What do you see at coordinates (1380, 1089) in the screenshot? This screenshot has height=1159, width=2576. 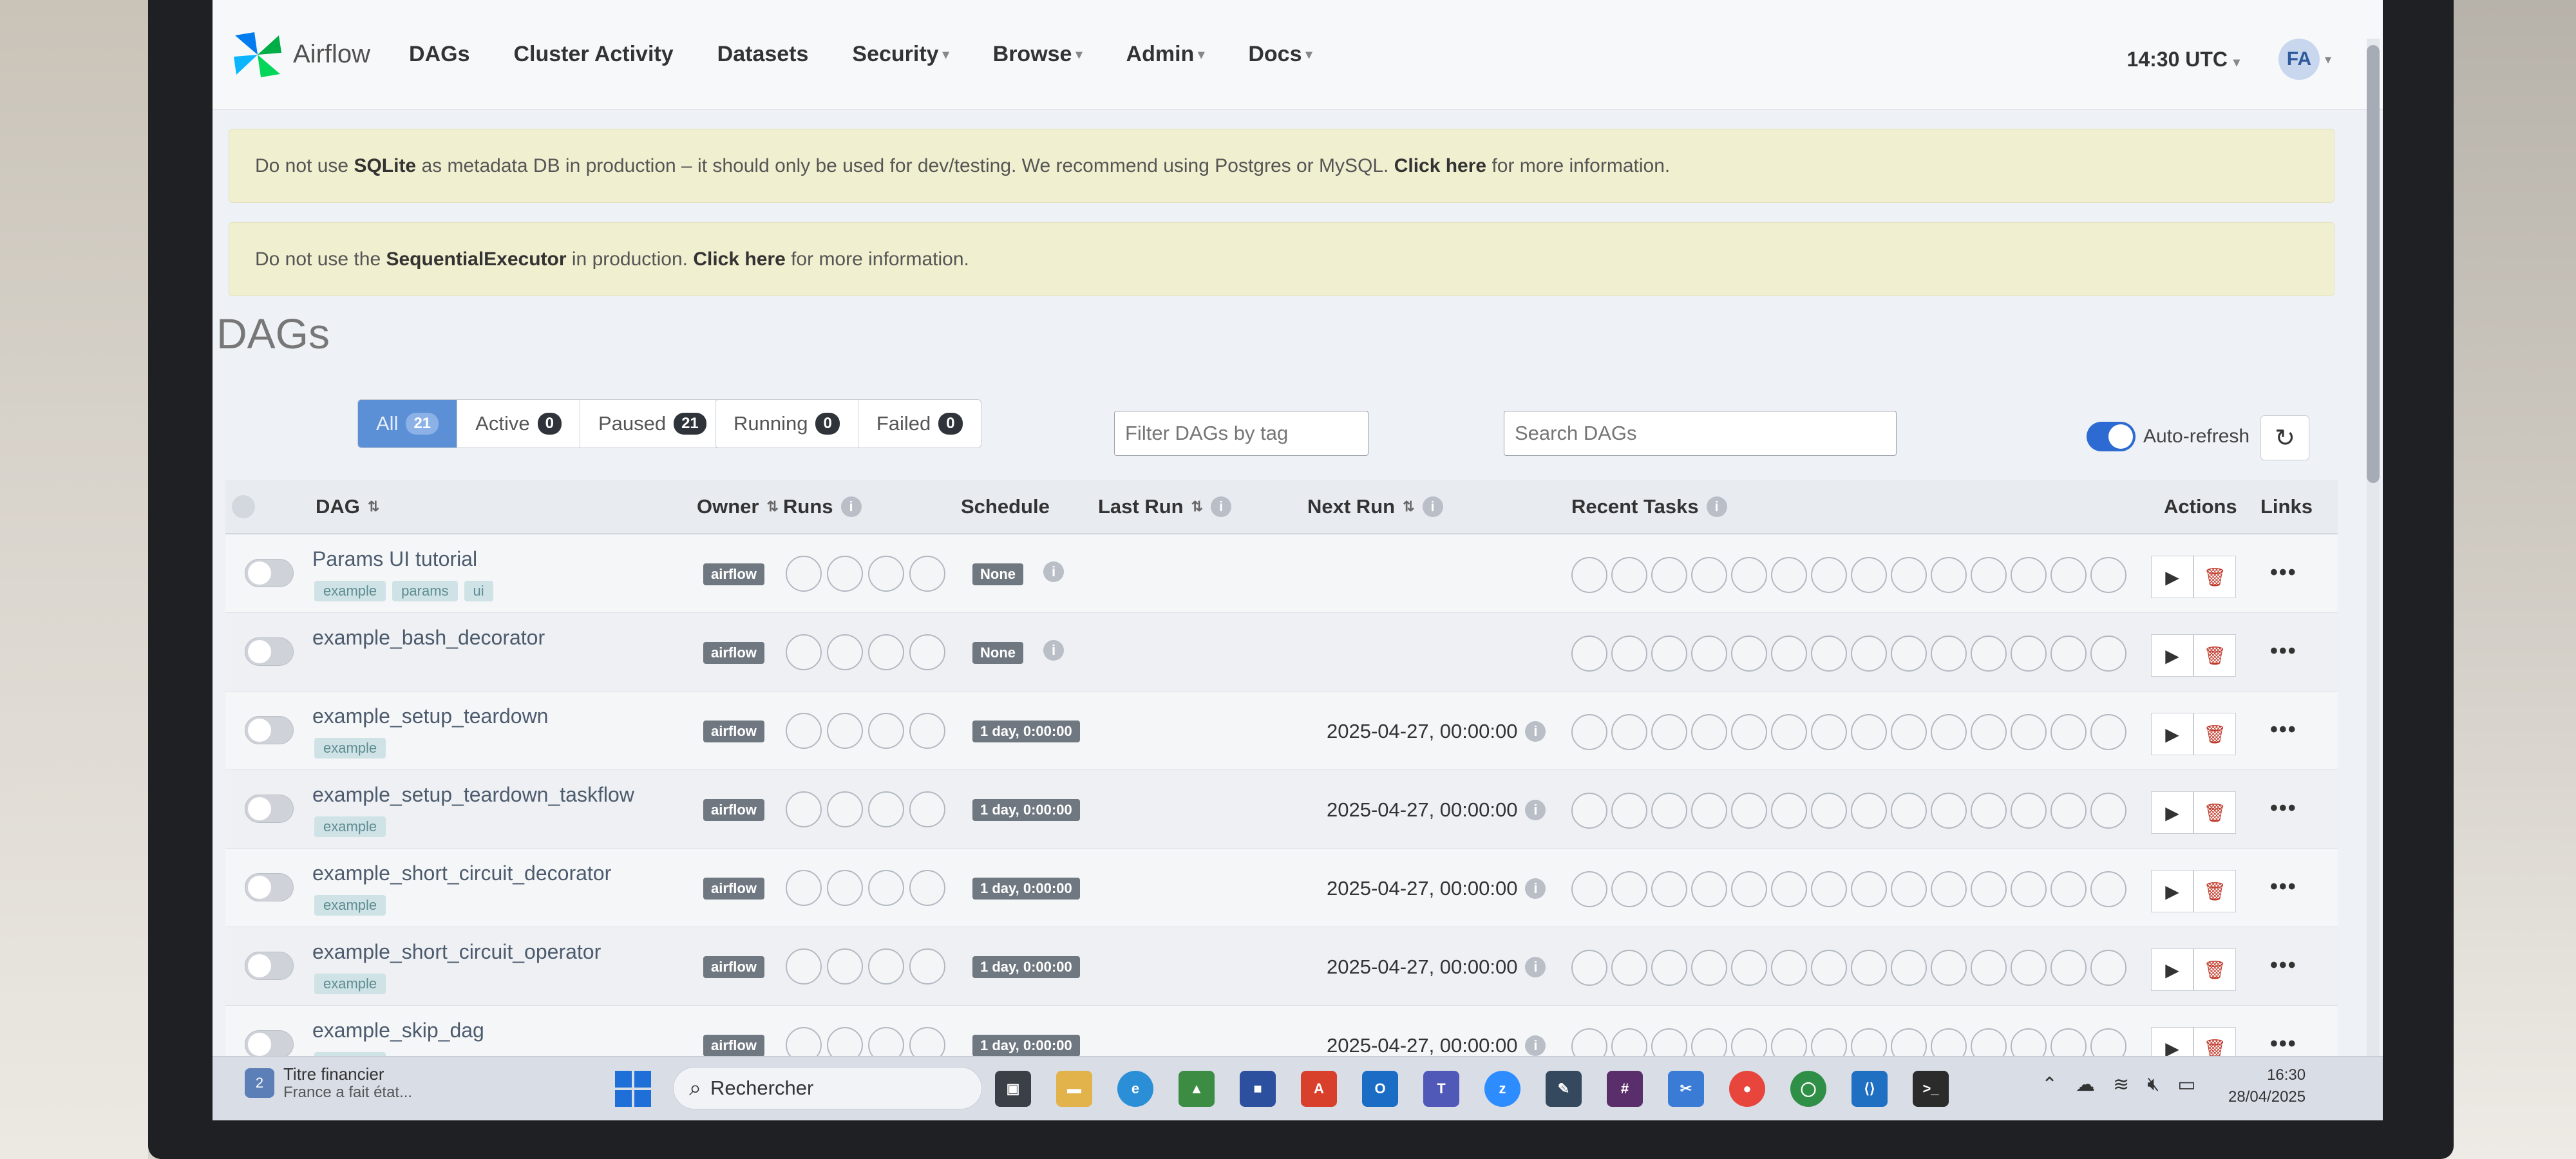 I see `outlook-icon: O` at bounding box center [1380, 1089].